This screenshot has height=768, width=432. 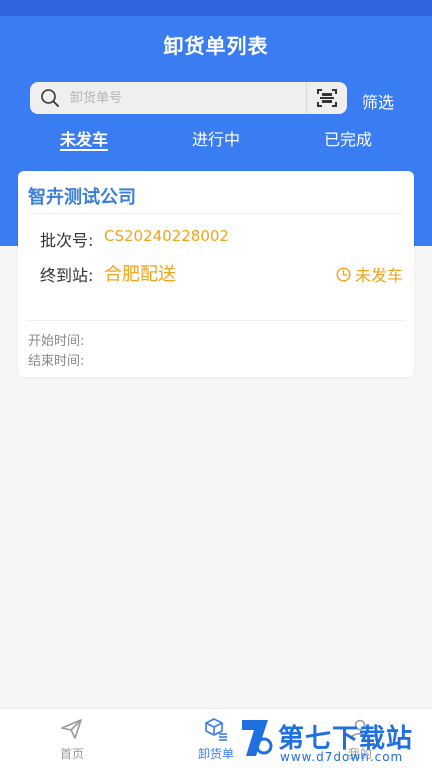 I want to click on start-time-label: 开始时间:, so click(x=56, y=341).